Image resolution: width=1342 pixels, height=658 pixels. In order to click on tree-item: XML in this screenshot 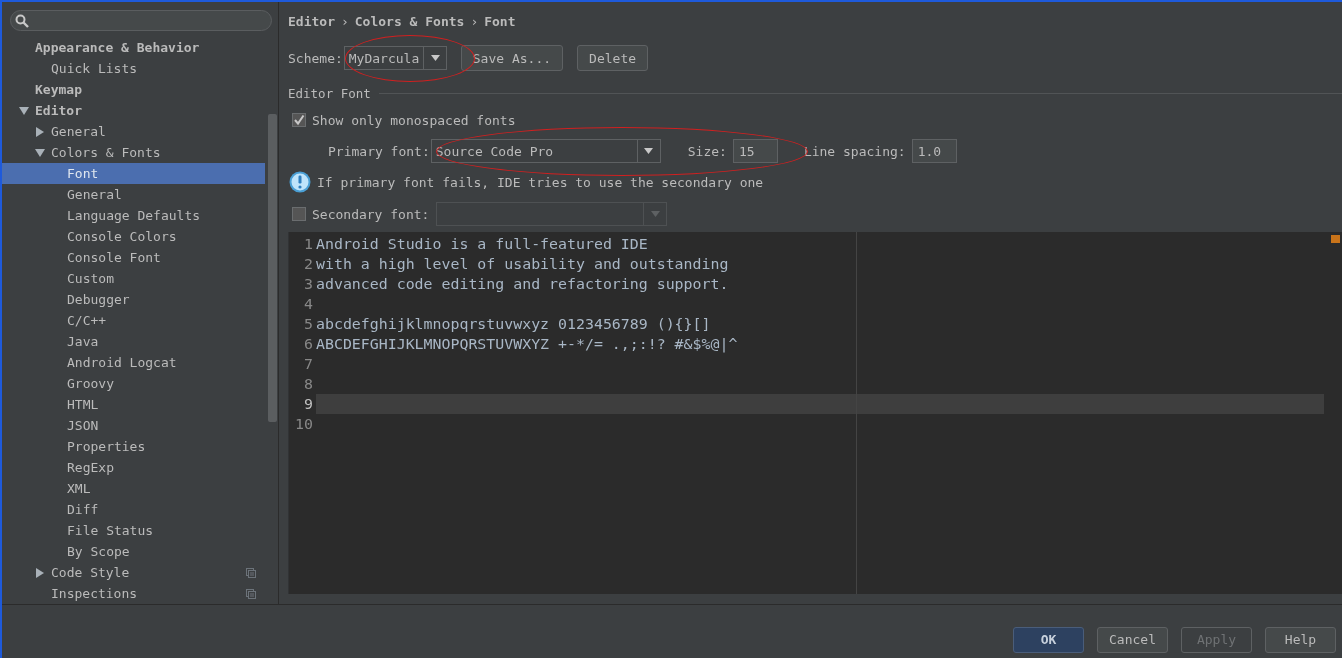, I will do `click(133, 488)`.